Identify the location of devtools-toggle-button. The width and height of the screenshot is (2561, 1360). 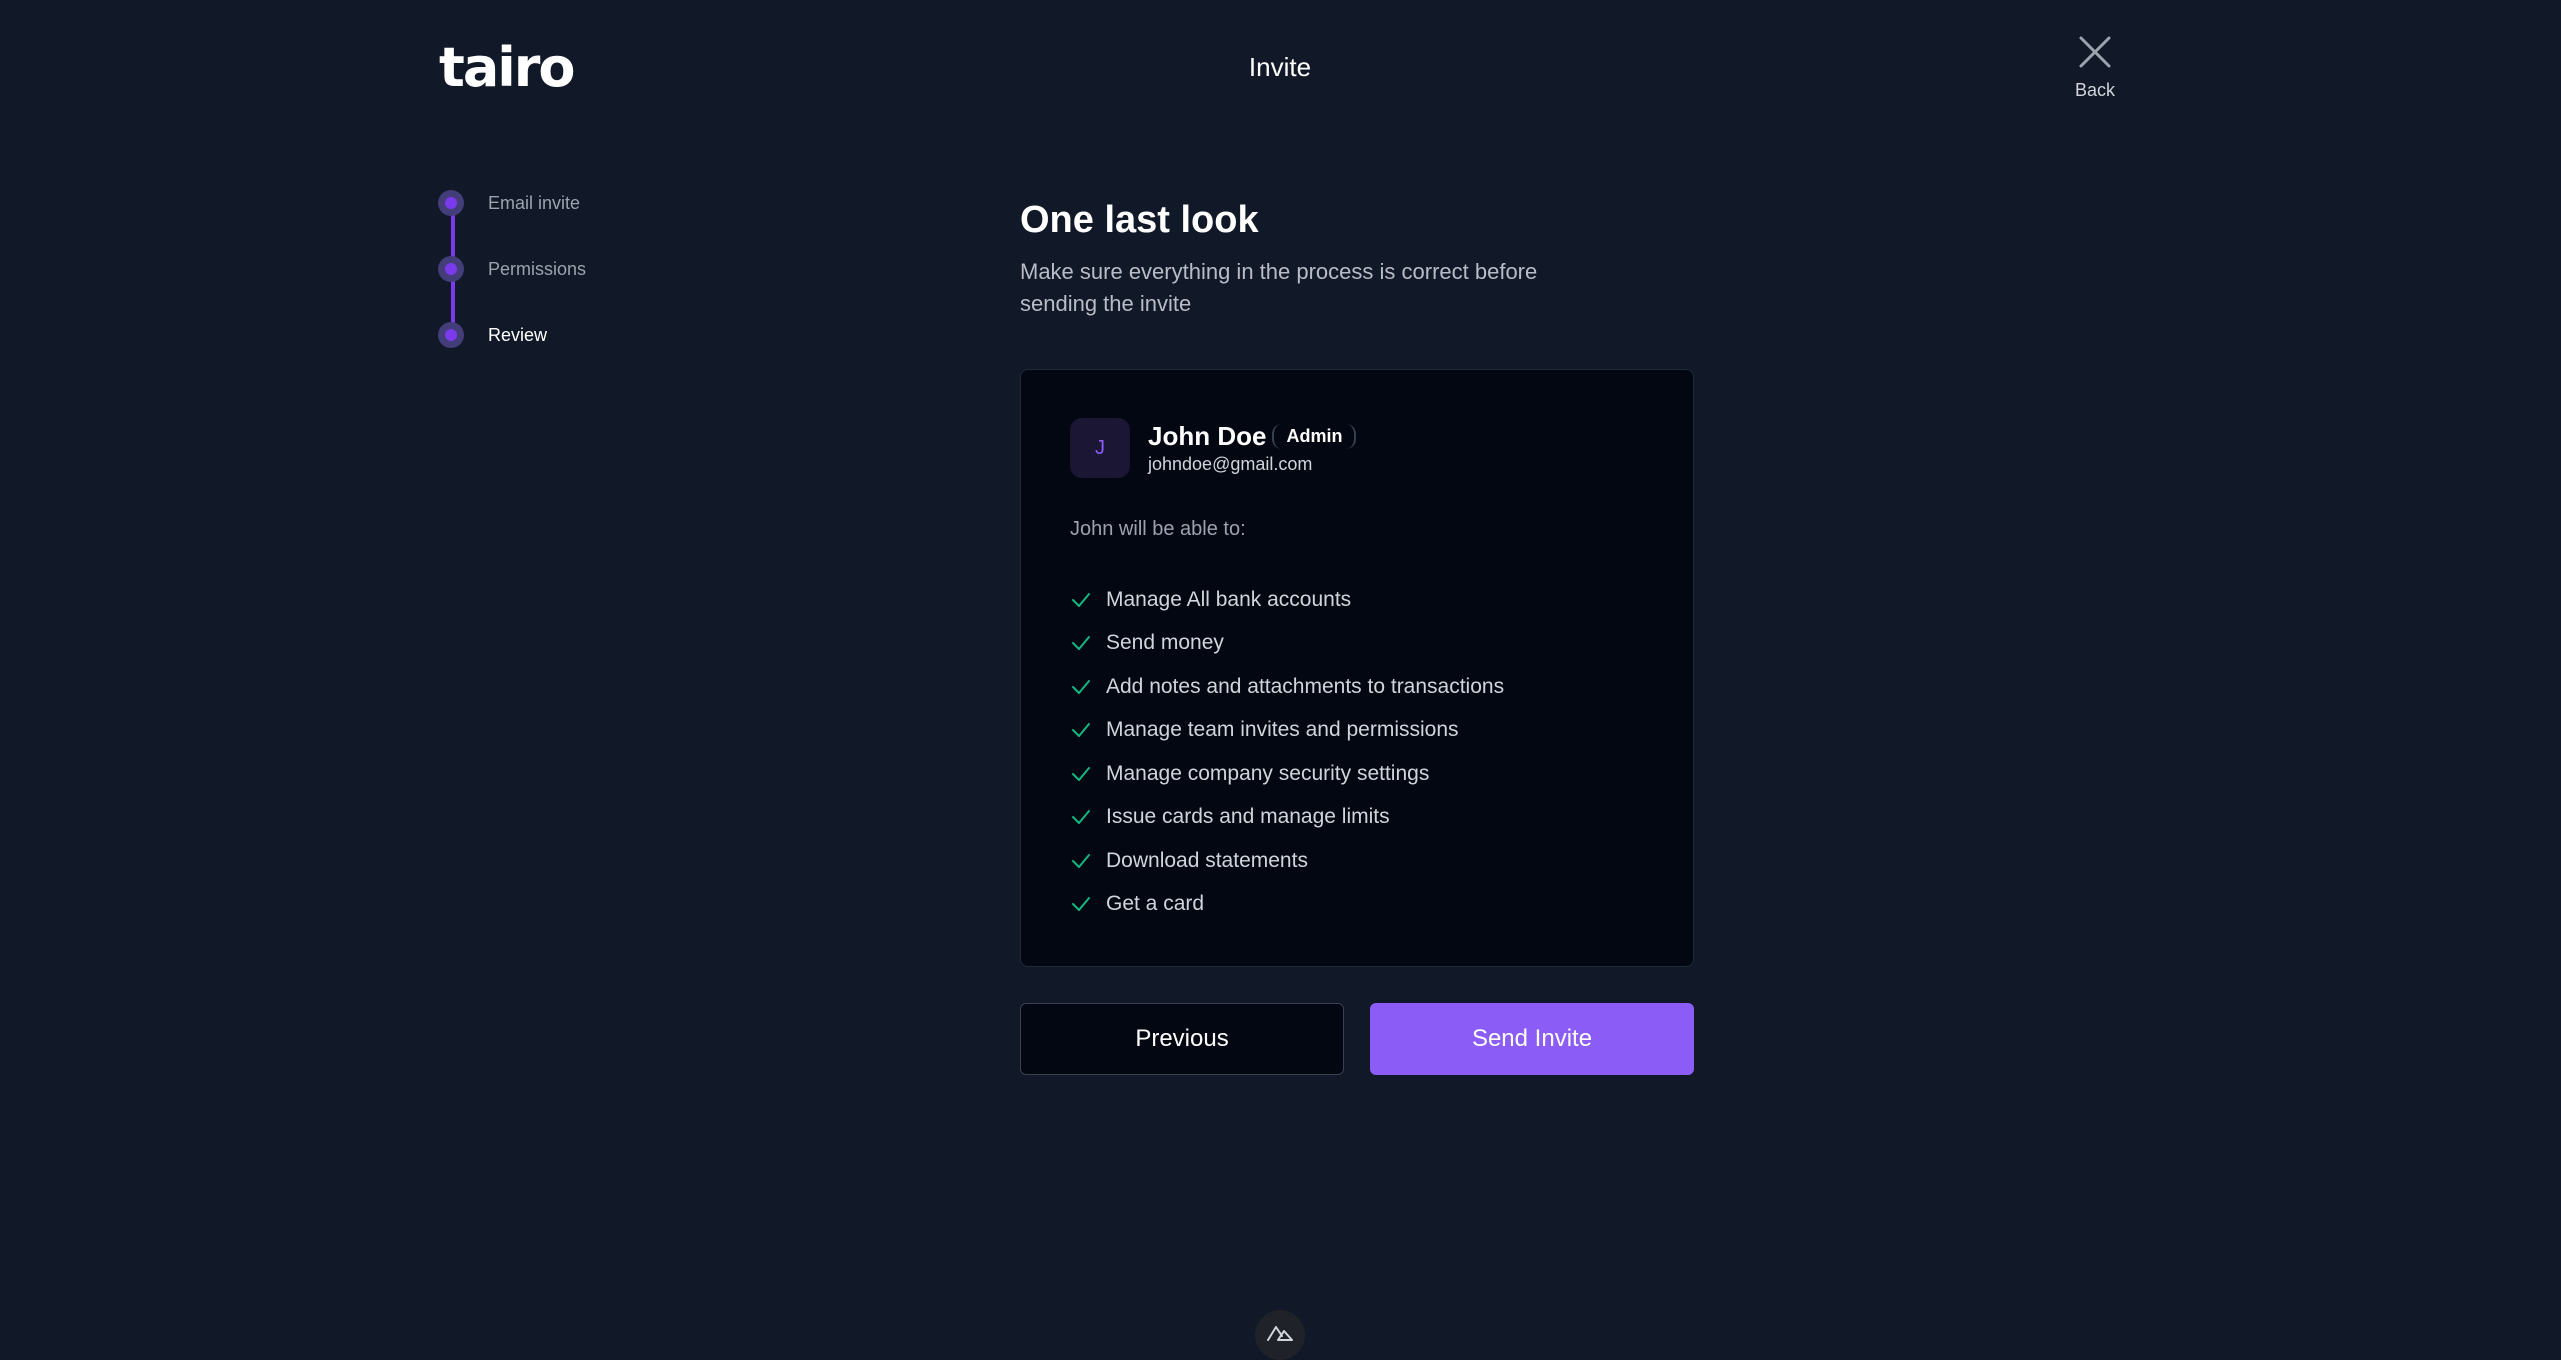
(1280, 1335).